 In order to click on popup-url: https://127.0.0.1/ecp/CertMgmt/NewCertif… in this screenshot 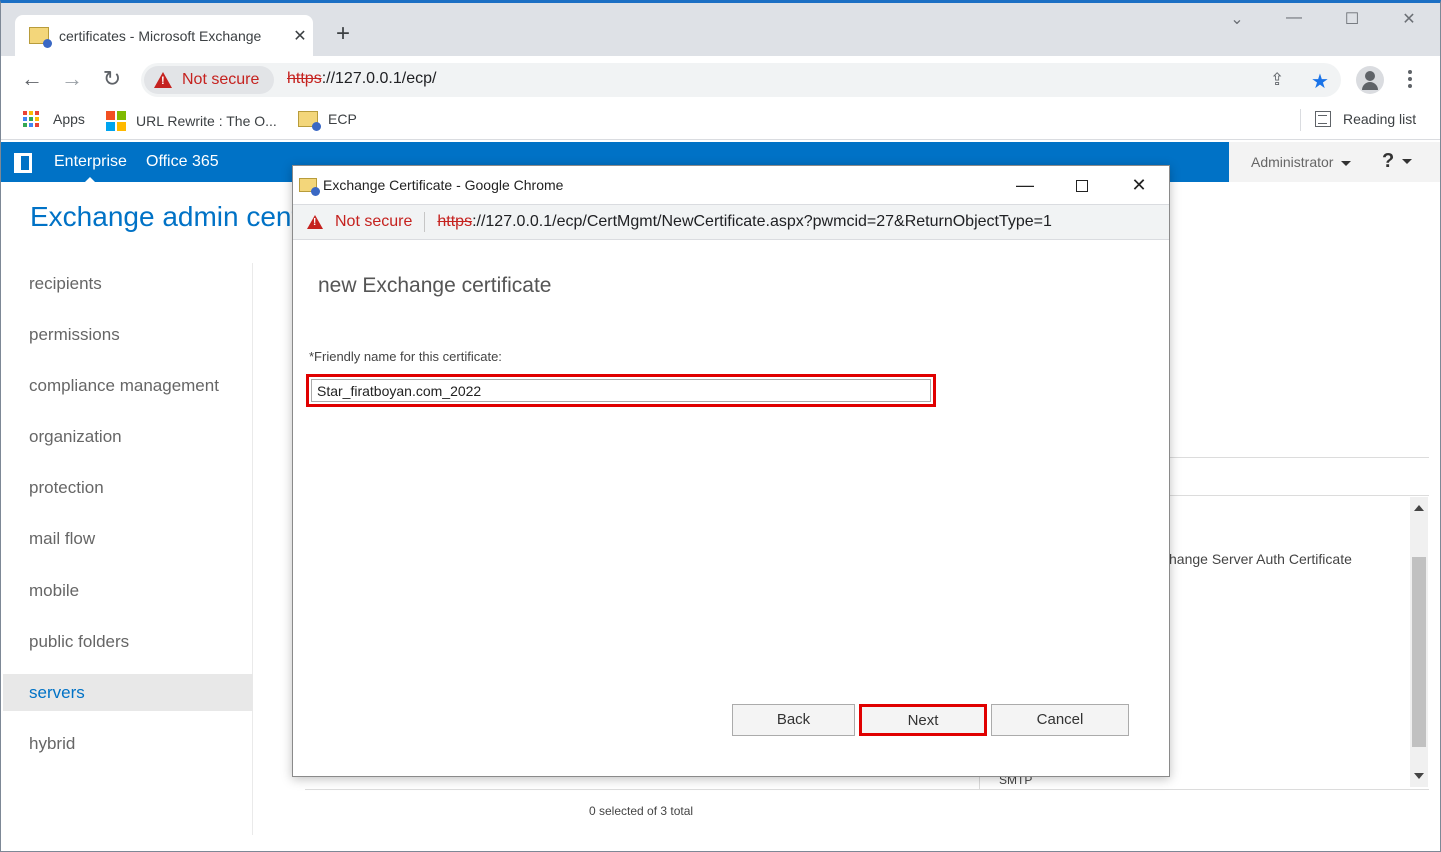, I will do `click(744, 222)`.